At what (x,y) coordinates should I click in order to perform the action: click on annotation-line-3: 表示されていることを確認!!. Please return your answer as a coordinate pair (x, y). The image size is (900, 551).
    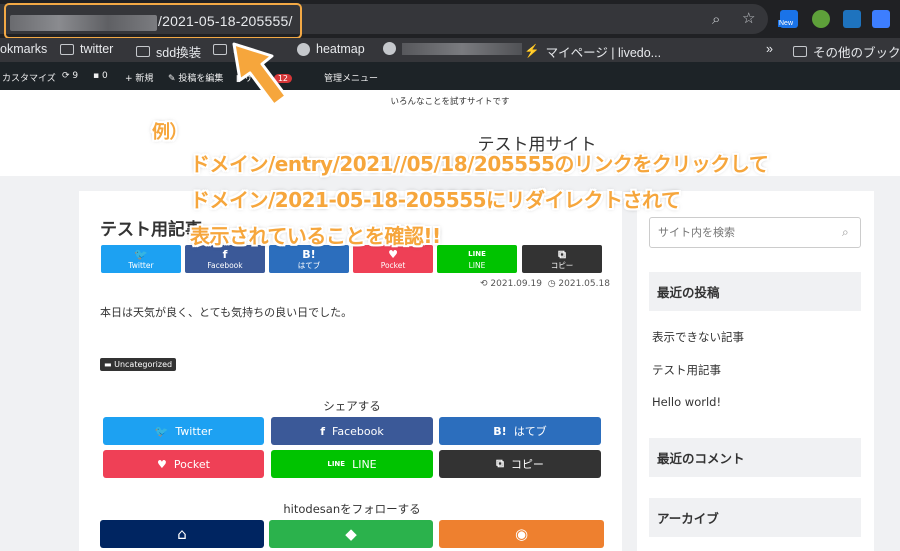
    Looking at the image, I should click on (315, 236).